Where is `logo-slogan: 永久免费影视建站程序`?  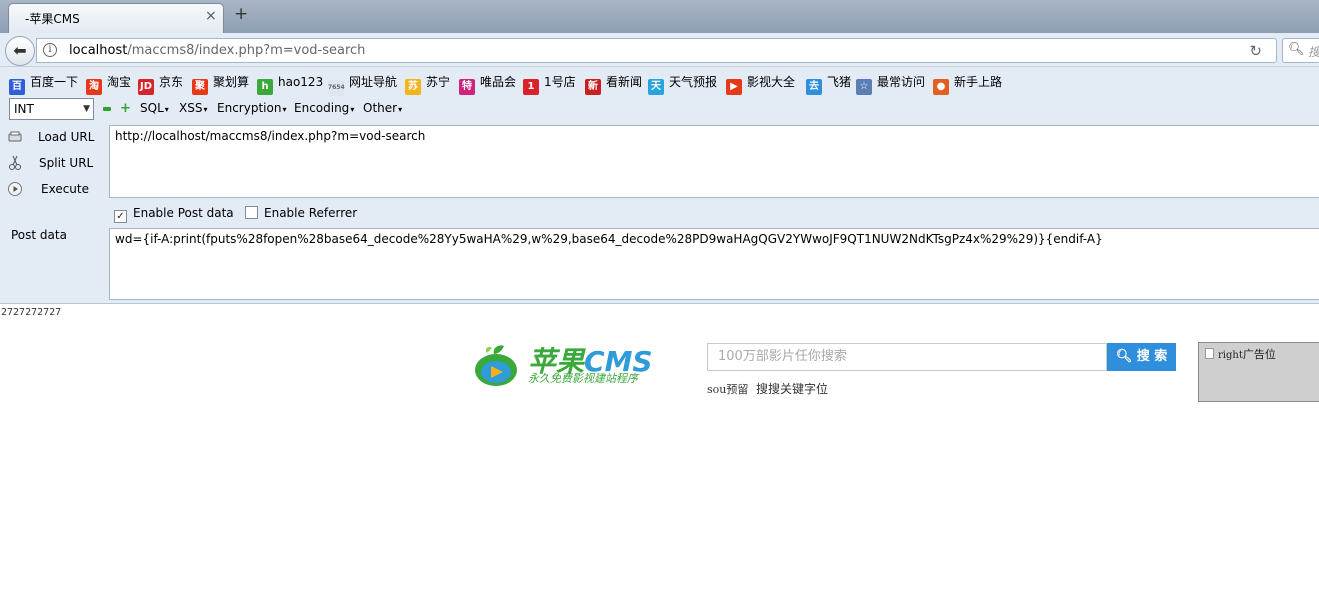 logo-slogan: 永久免费影视建站程序 is located at coordinates (583, 378).